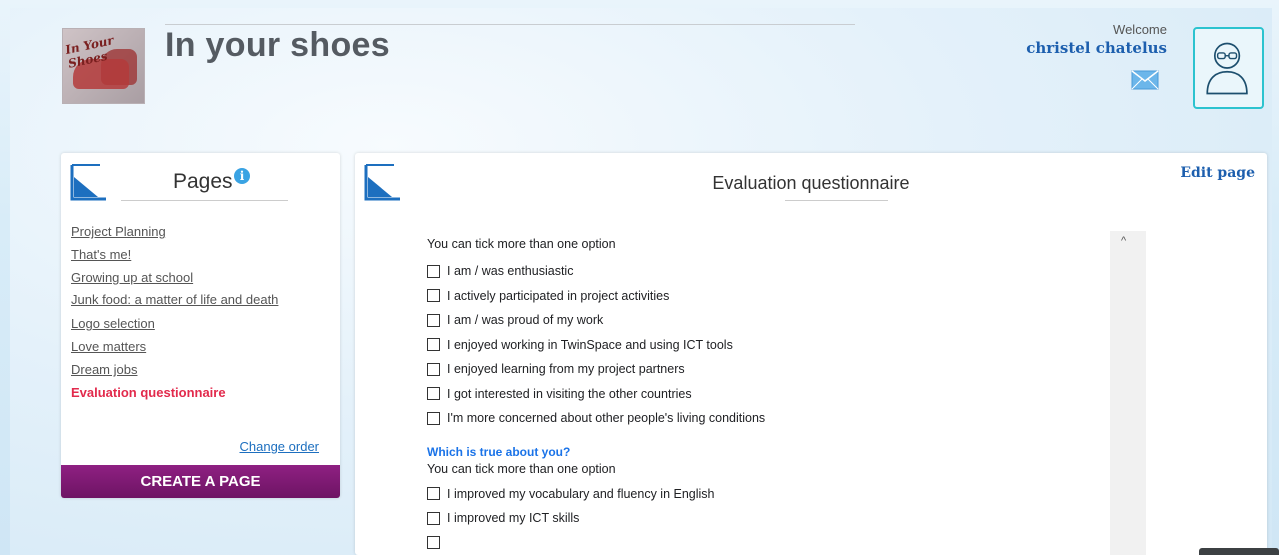 The image size is (1279, 555). I want to click on user-name-link: christel chatelus, so click(1096, 48).